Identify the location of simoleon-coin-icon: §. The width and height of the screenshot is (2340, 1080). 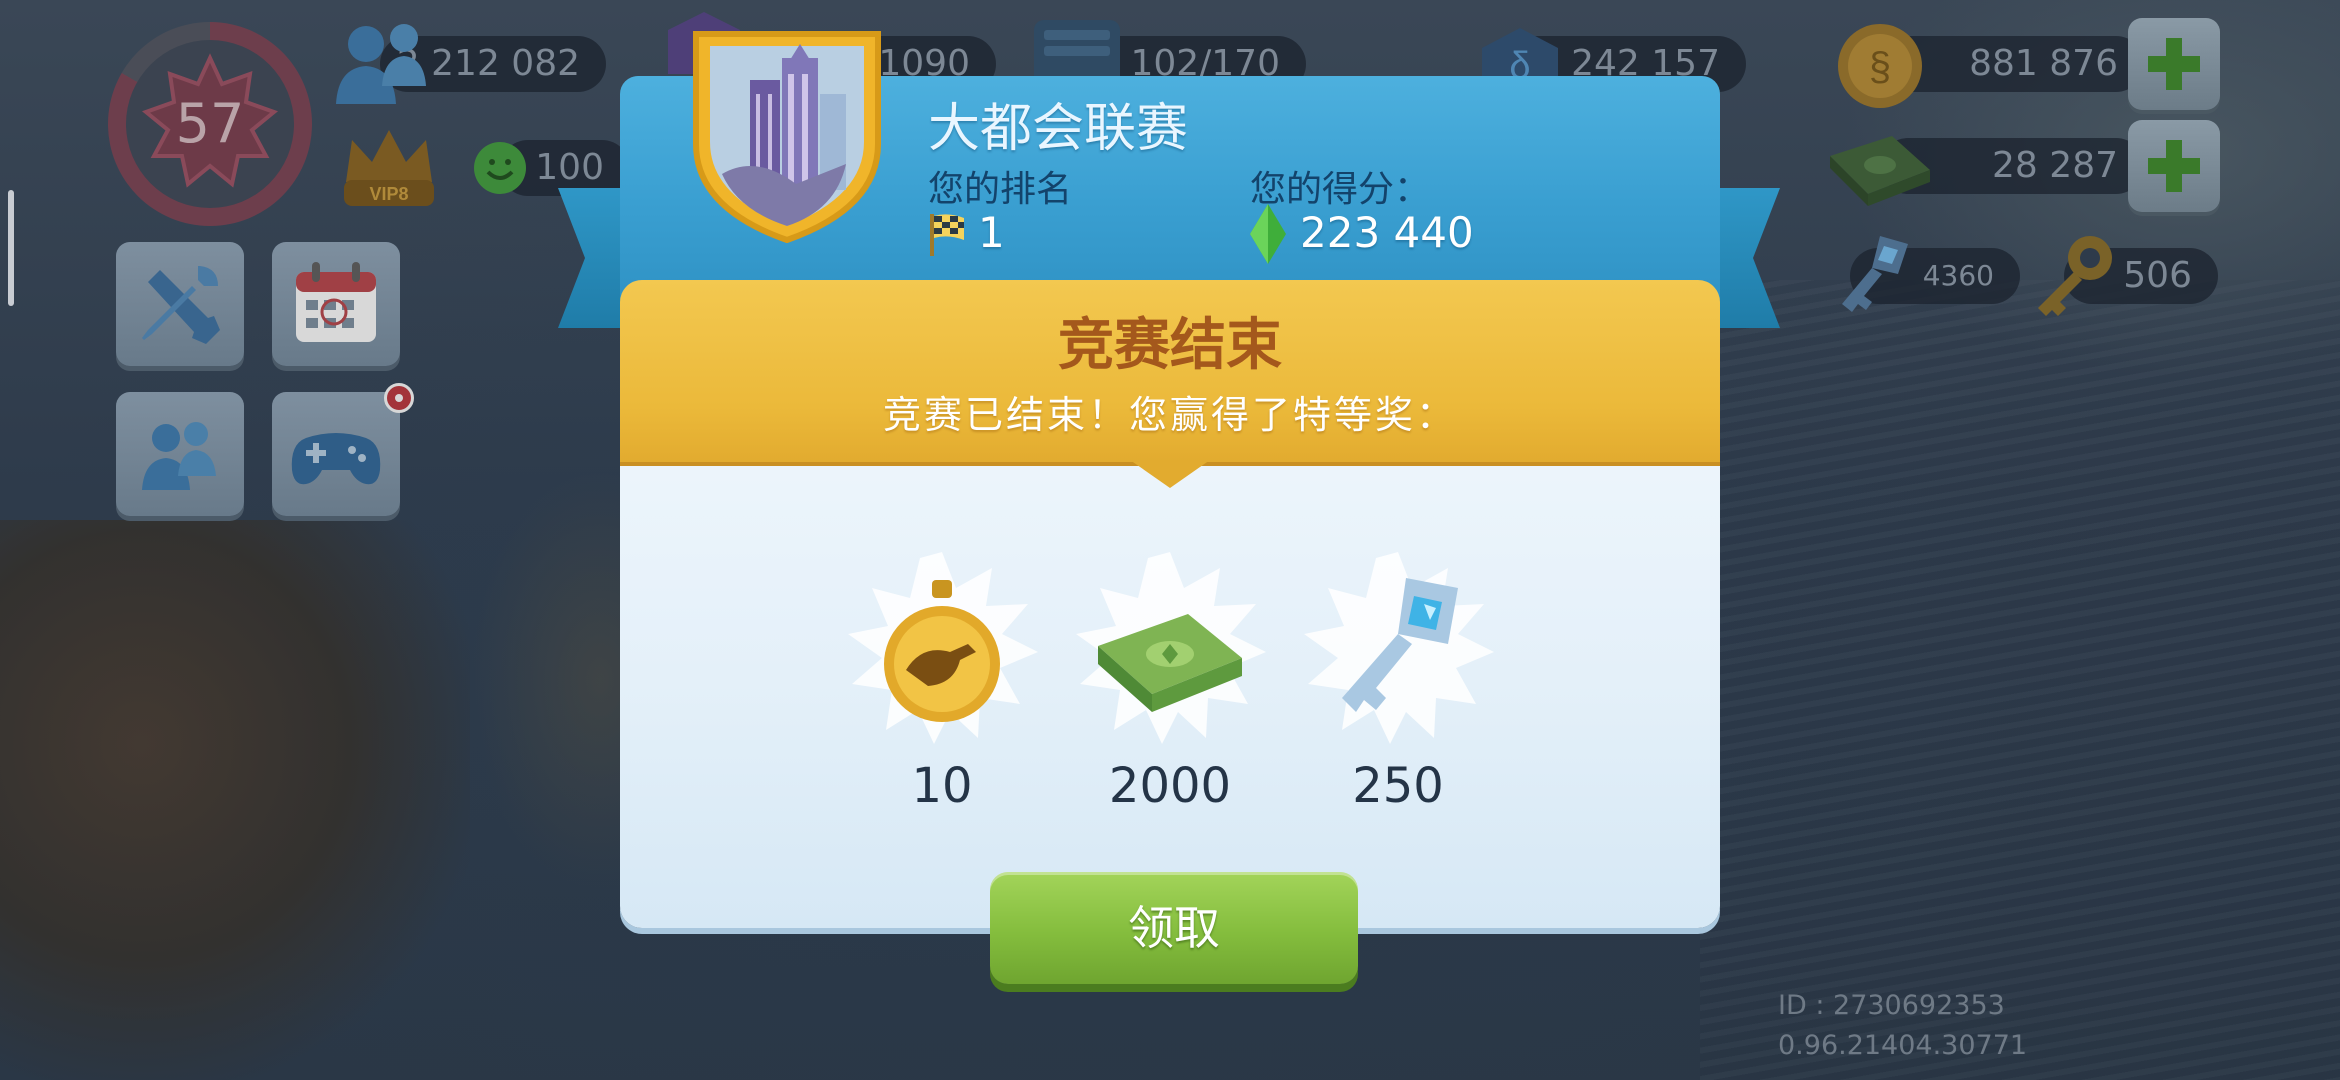
(1880, 66).